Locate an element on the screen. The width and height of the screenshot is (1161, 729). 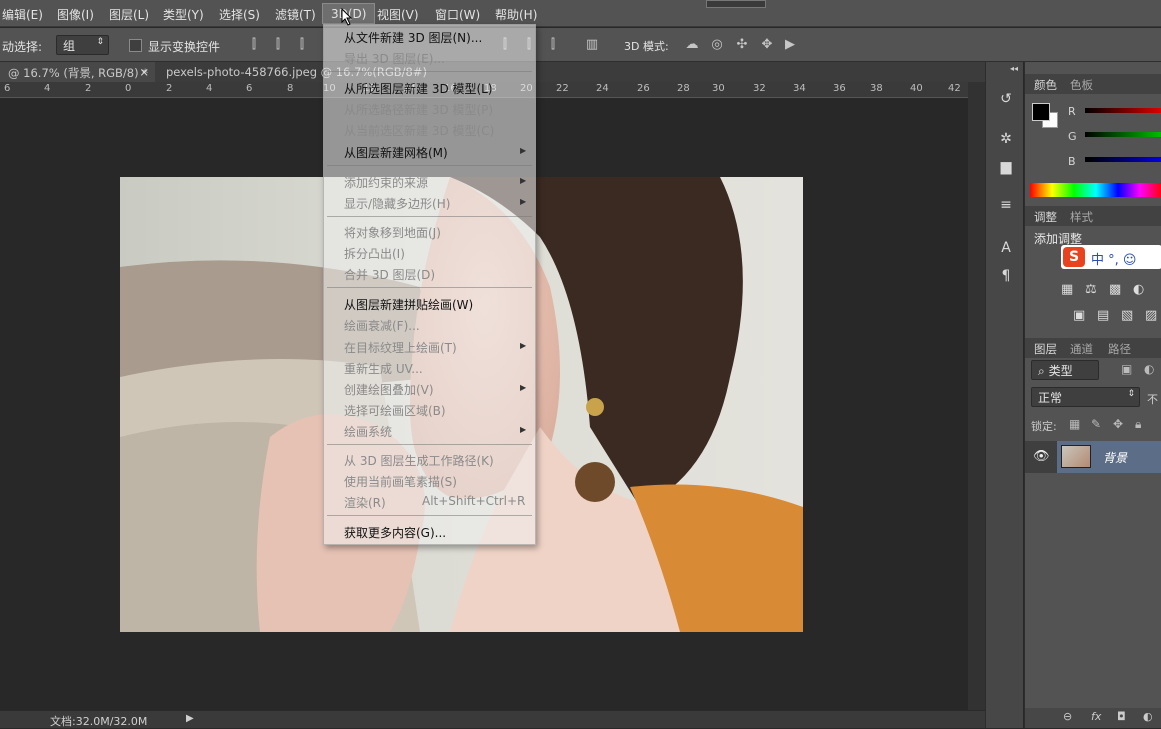
red-slider-track is located at coordinates (1123, 110).